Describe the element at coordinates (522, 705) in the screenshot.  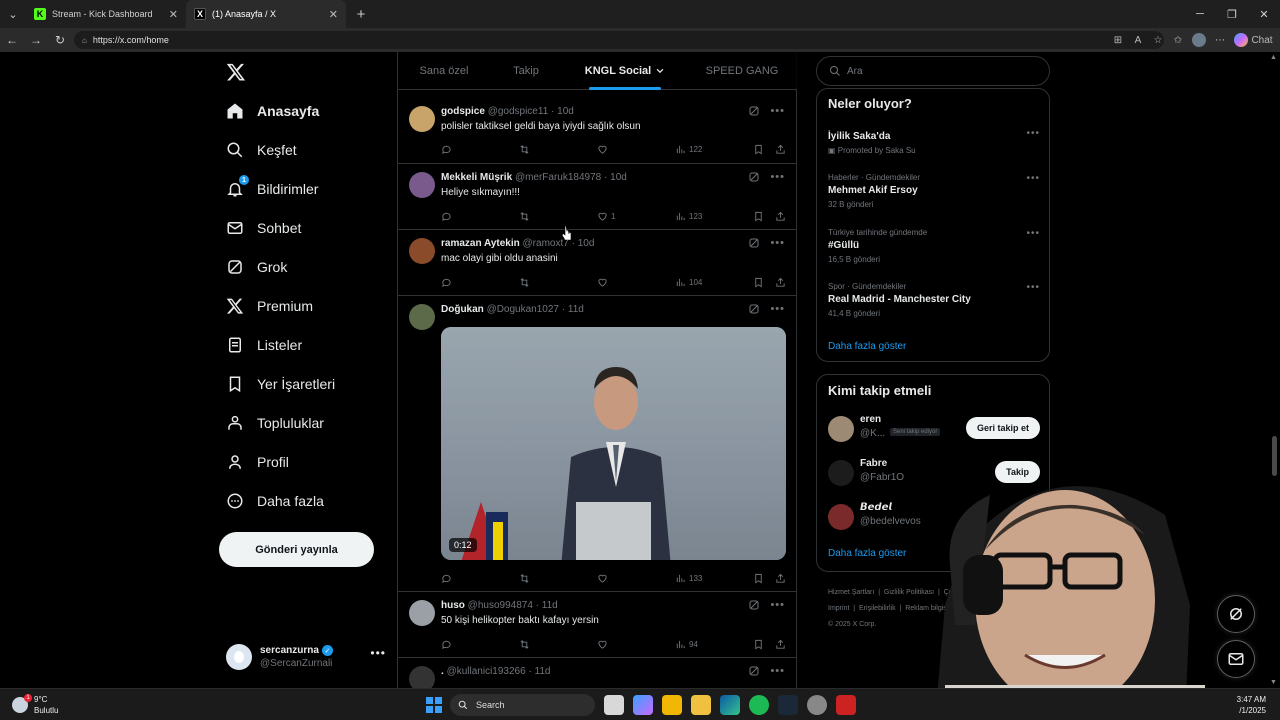
I see `taskbar-search: Search` at that location.